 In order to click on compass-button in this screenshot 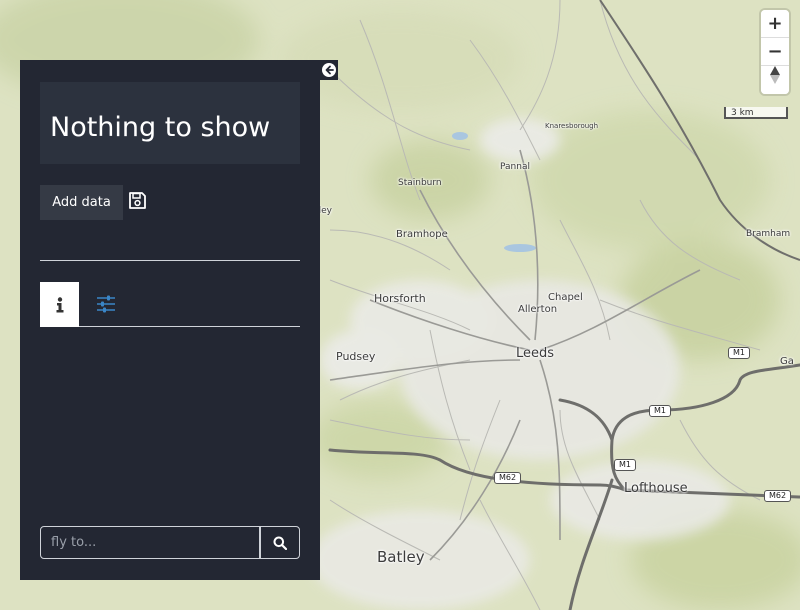, I will do `click(775, 80)`.